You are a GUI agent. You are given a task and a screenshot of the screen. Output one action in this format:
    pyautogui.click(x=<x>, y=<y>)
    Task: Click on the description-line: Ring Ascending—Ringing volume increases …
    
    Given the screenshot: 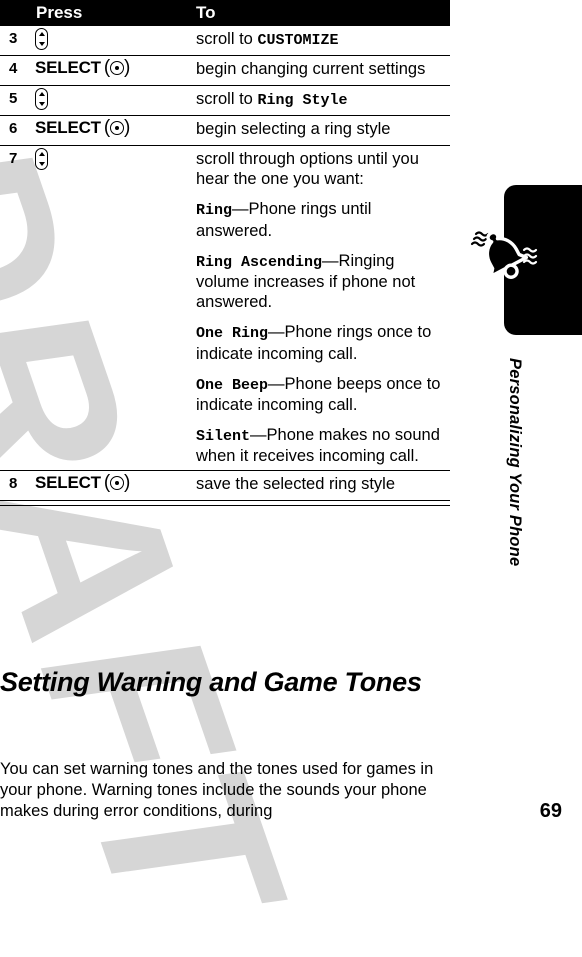 What is the action you would take?
    pyautogui.click(x=321, y=282)
    